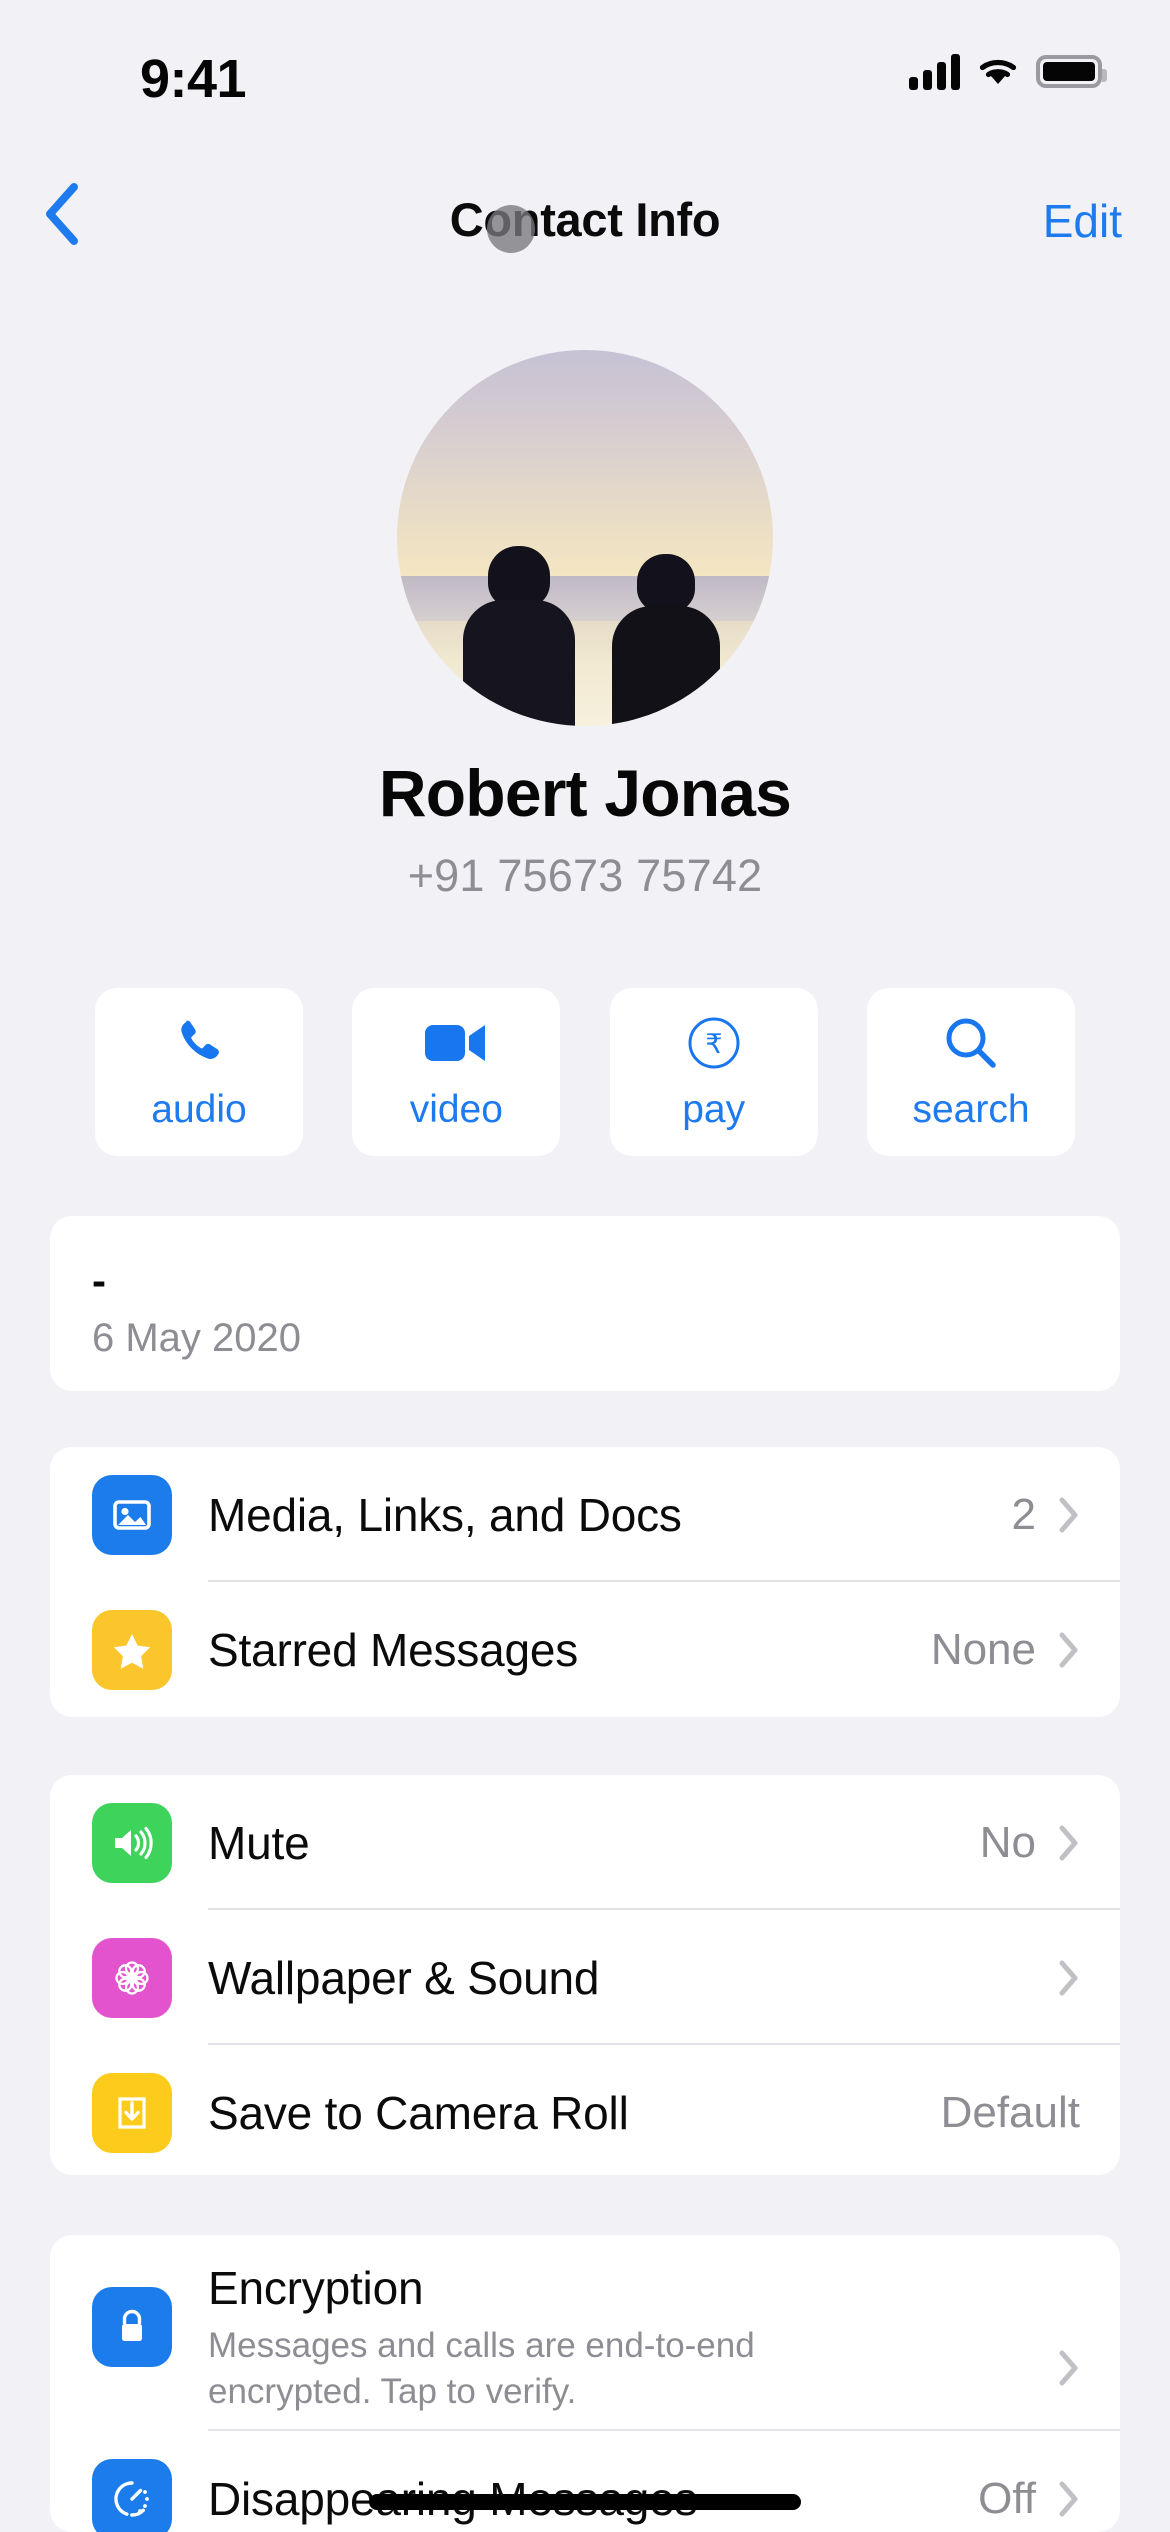 Image resolution: width=1170 pixels, height=2532 pixels. Describe the element at coordinates (622, 1978) in the screenshot. I see `row-label-wrap: Wallpaper & Sound` at that location.